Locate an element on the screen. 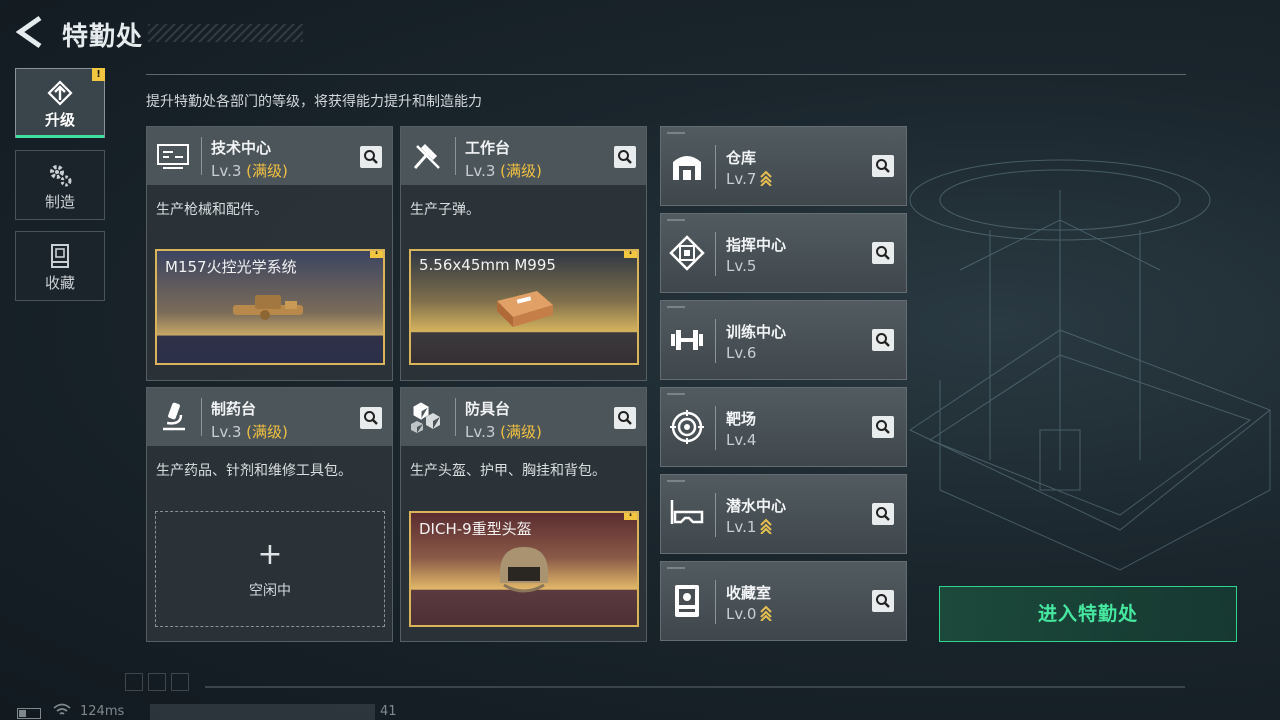 The height and width of the screenshot is (720, 1280). card-tech-center: 技术中心 Lv.3 (满级) 生产枪械和配件。 M157火控光学系统 ! is located at coordinates (269, 253).